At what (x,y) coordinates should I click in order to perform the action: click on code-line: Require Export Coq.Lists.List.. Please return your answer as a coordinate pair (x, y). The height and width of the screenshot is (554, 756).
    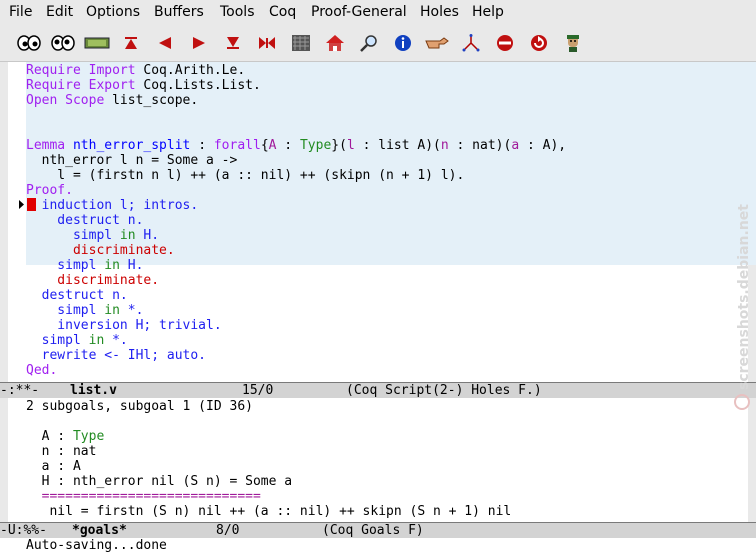
    Looking at the image, I should click on (143, 85).